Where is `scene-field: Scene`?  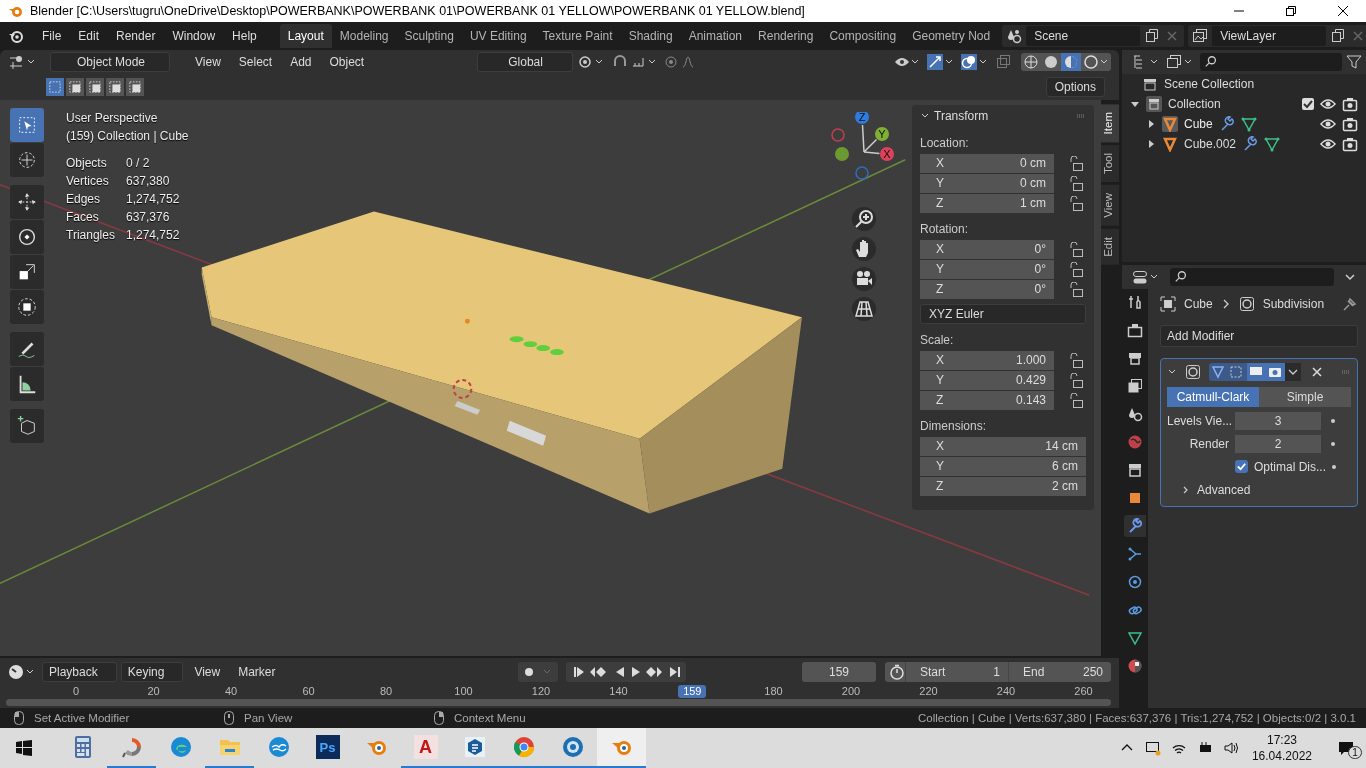
scene-field: Scene is located at coordinates (1083, 36).